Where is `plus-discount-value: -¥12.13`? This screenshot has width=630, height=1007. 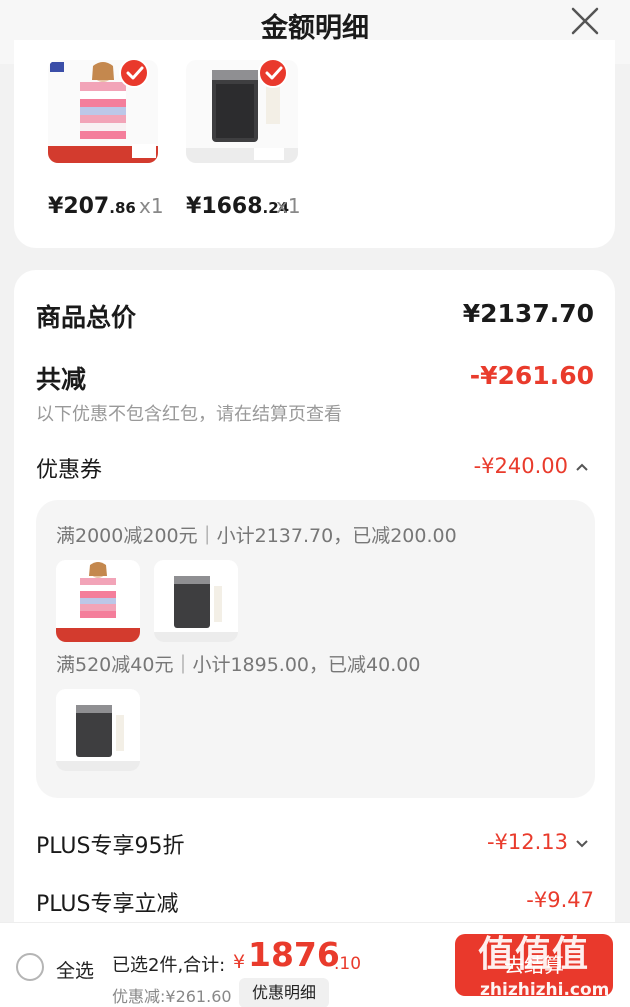
plus-discount-value: -¥12.13 is located at coordinates (527, 842).